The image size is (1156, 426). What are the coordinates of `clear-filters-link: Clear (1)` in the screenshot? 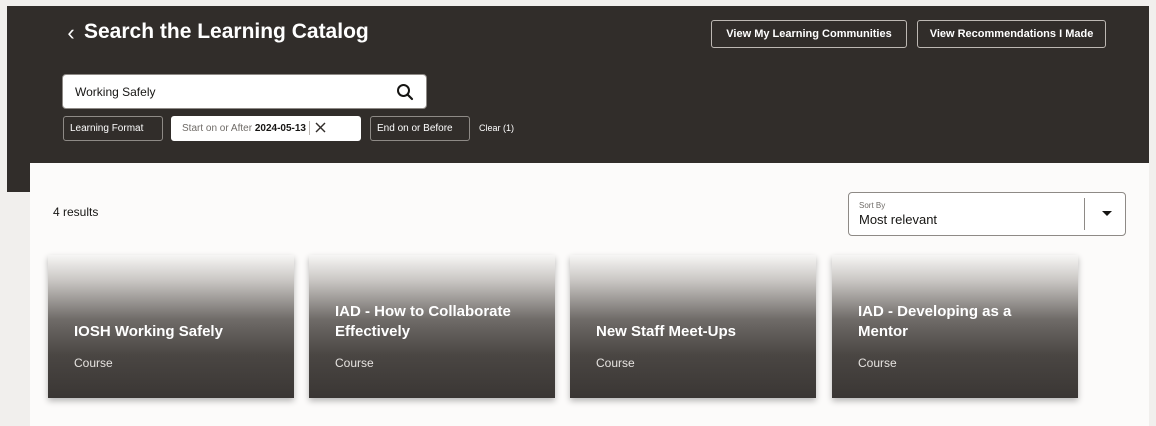 It's located at (496, 128).